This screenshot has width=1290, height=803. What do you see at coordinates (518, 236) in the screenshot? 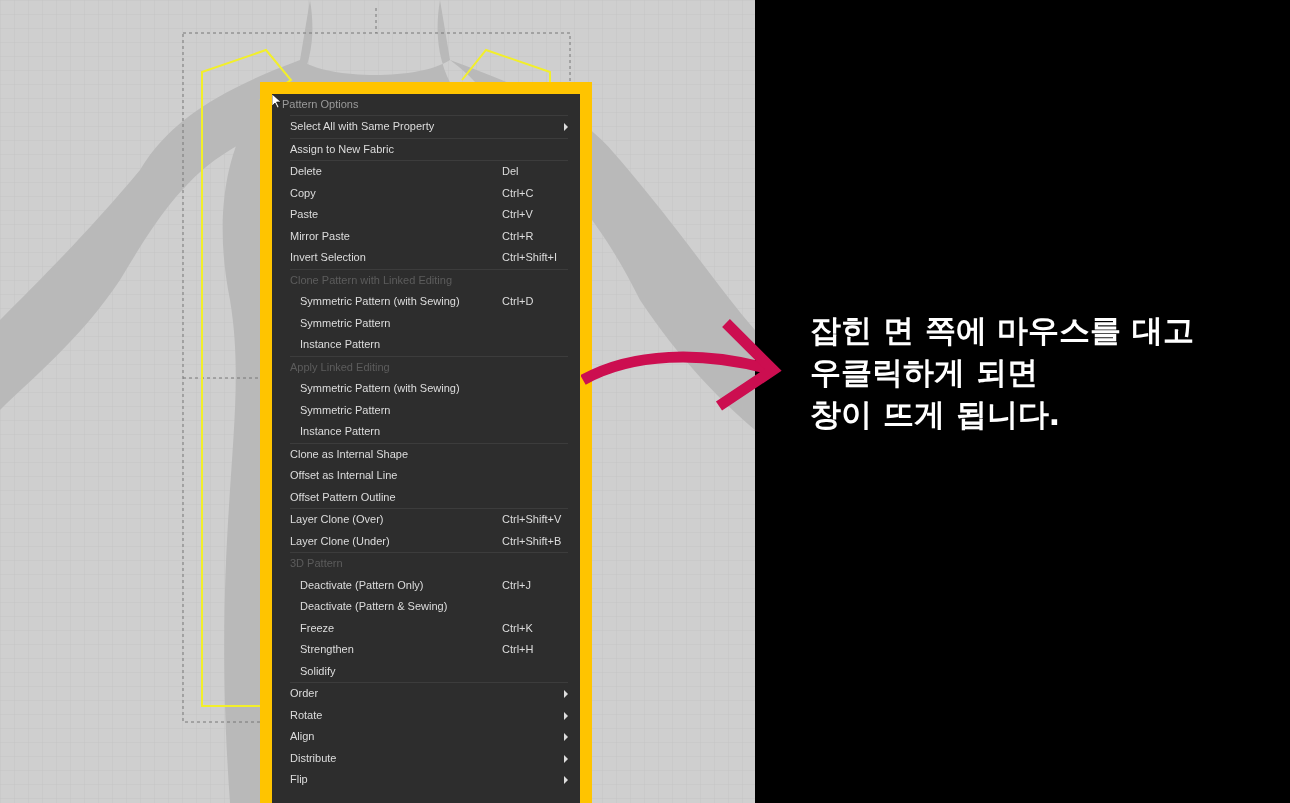
I see `shortcut-label: Ctrl+R` at bounding box center [518, 236].